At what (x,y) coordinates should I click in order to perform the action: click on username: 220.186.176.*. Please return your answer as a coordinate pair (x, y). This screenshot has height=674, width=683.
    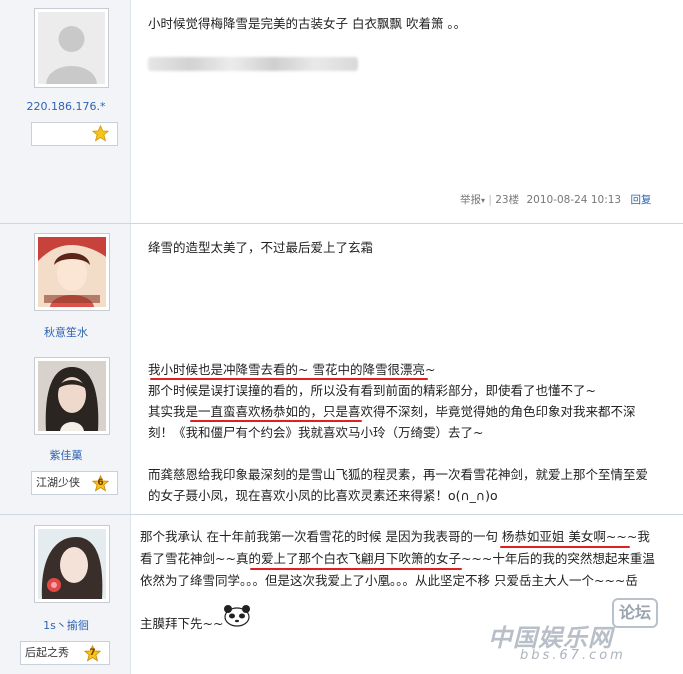
    Looking at the image, I should click on (66, 106).